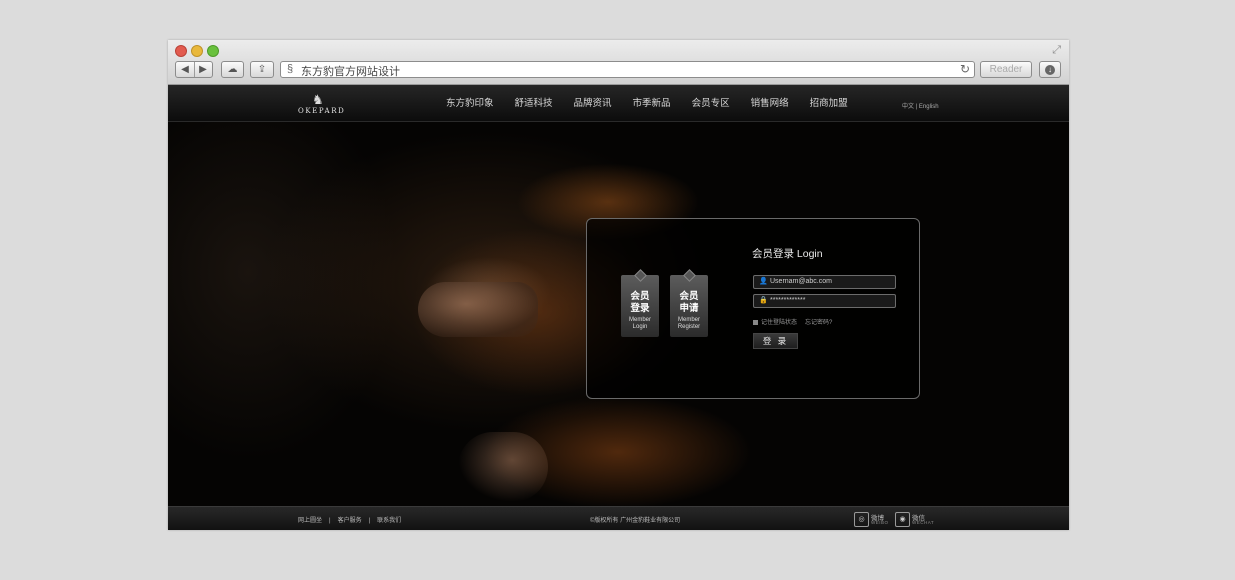  What do you see at coordinates (389, 521) in the screenshot?
I see `footer-link-contact: 联系我们` at bounding box center [389, 521].